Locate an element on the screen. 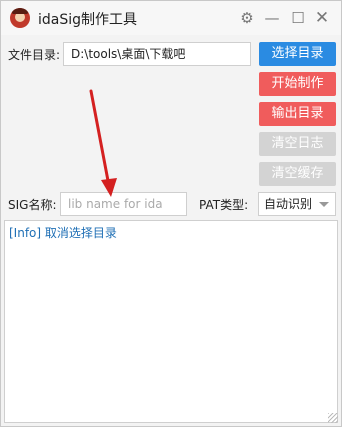 This screenshot has width=342, height=427. annotation-arrow is located at coordinates (103, 143).